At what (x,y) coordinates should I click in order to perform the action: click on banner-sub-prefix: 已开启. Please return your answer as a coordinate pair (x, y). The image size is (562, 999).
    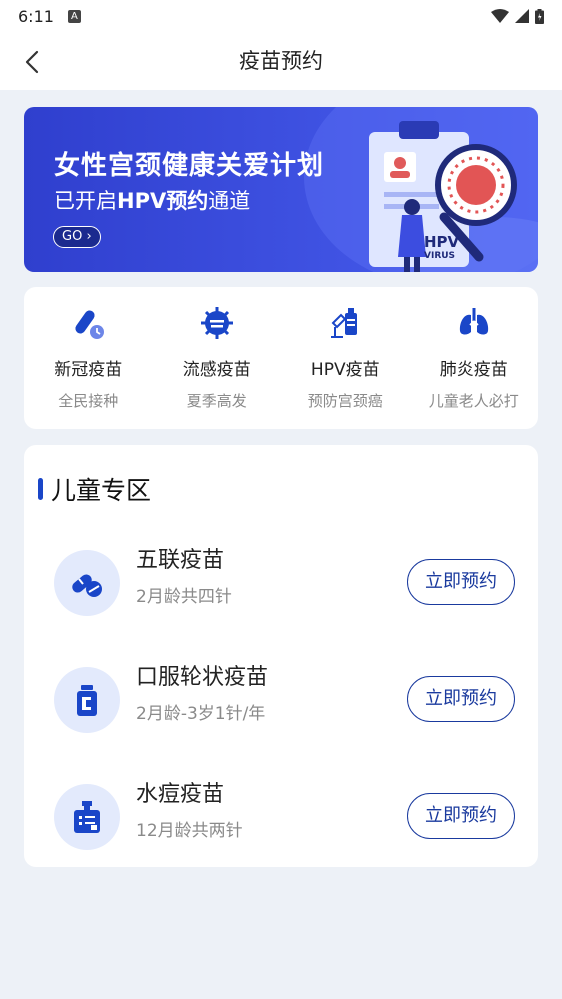
    Looking at the image, I should click on (85, 201).